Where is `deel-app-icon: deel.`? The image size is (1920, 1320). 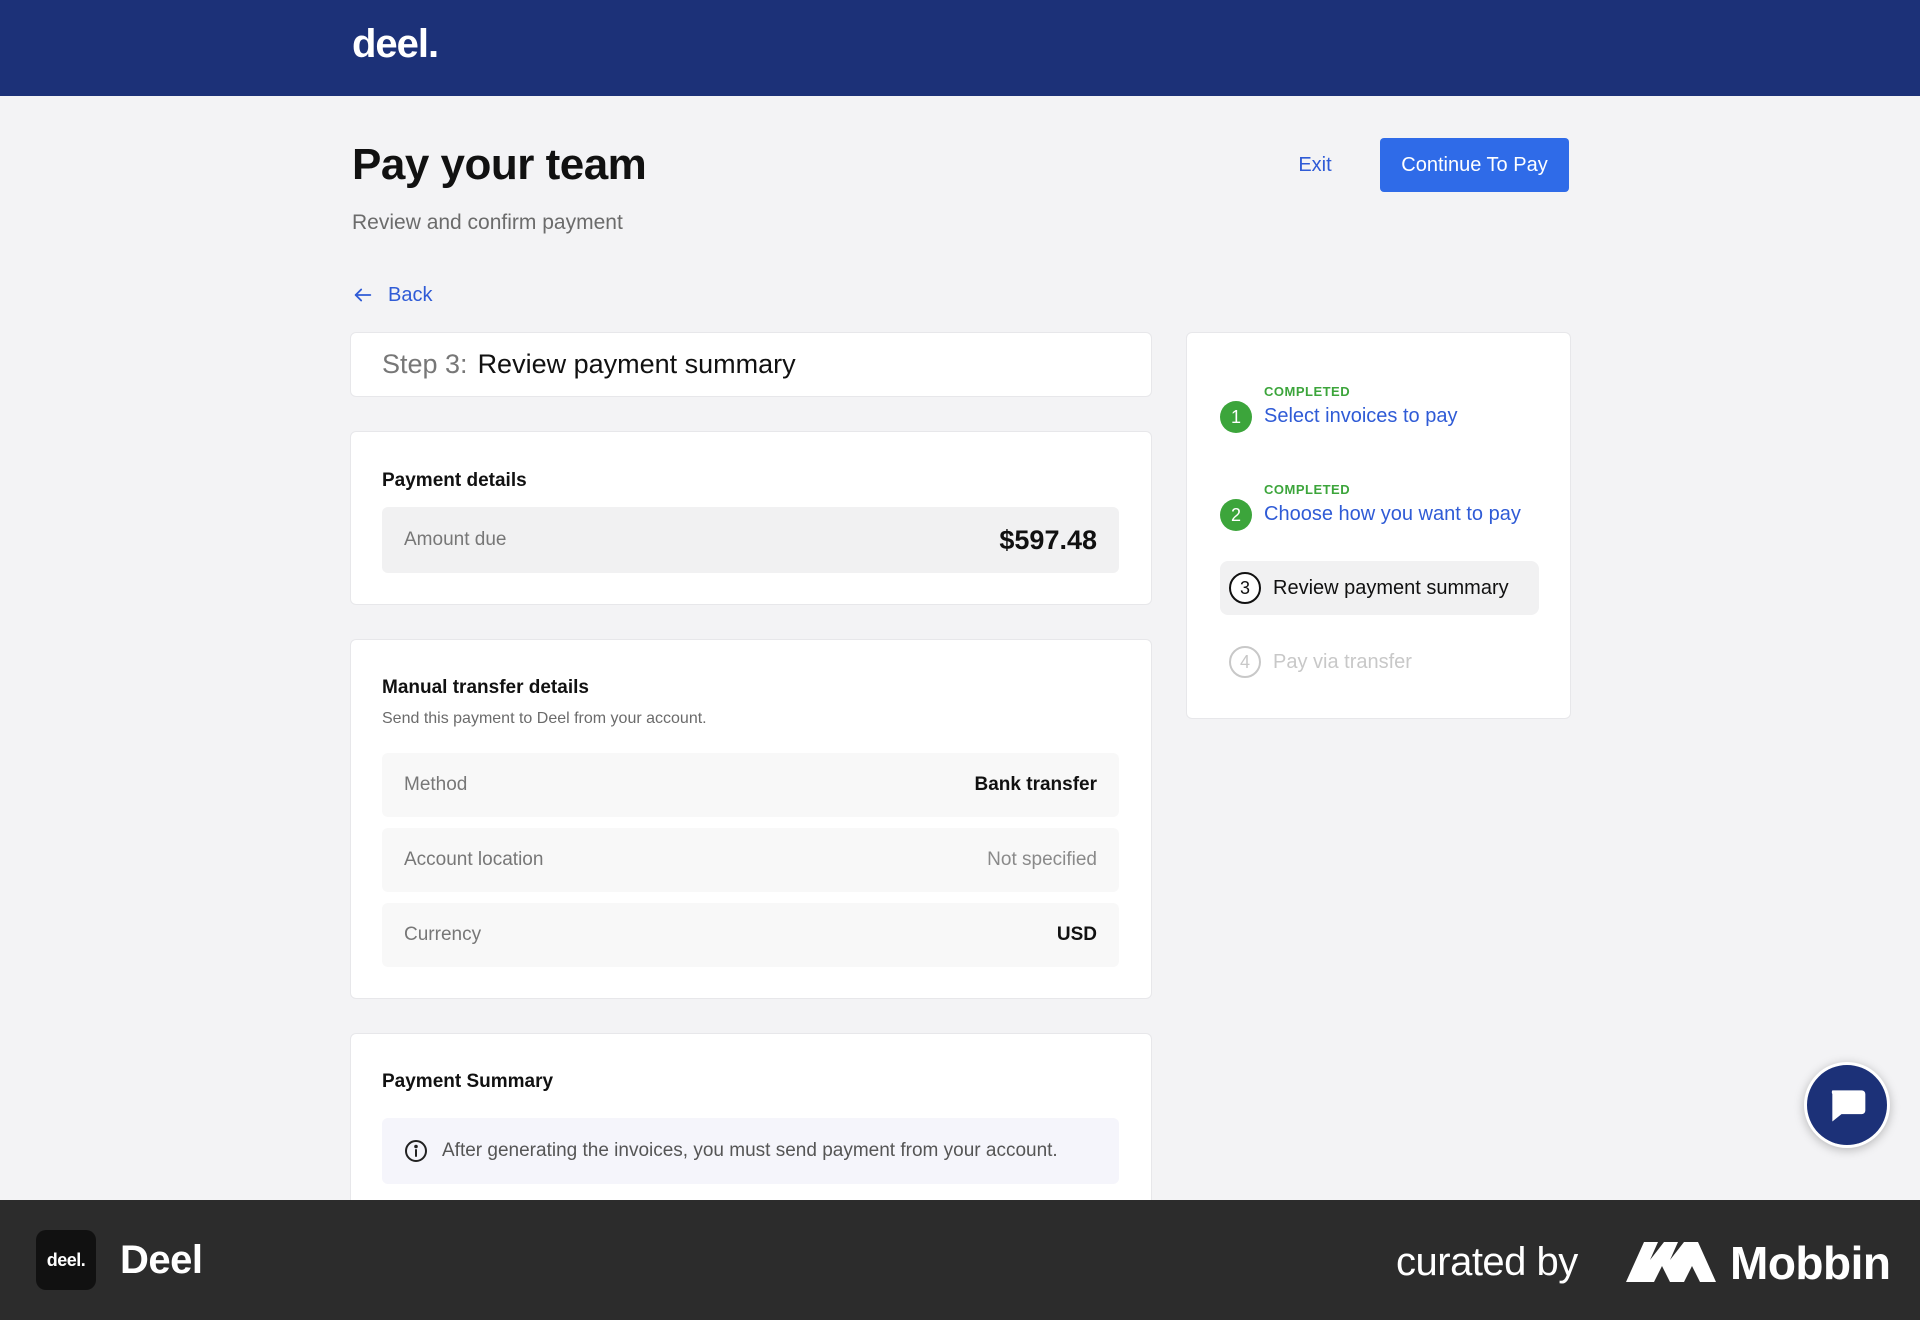
deel-app-icon: deel. is located at coordinates (66, 1260).